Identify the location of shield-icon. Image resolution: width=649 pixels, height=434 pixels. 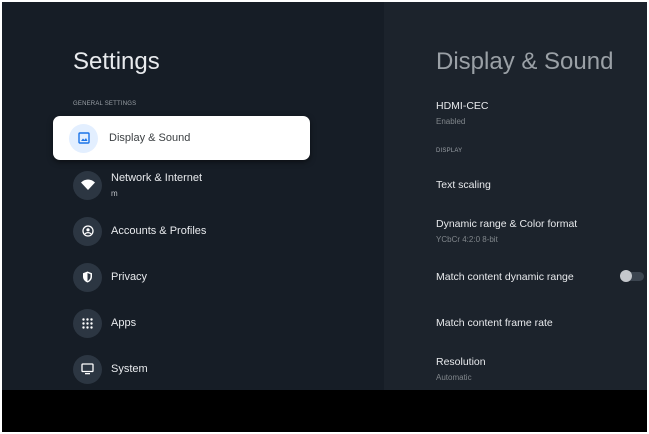
(87, 277).